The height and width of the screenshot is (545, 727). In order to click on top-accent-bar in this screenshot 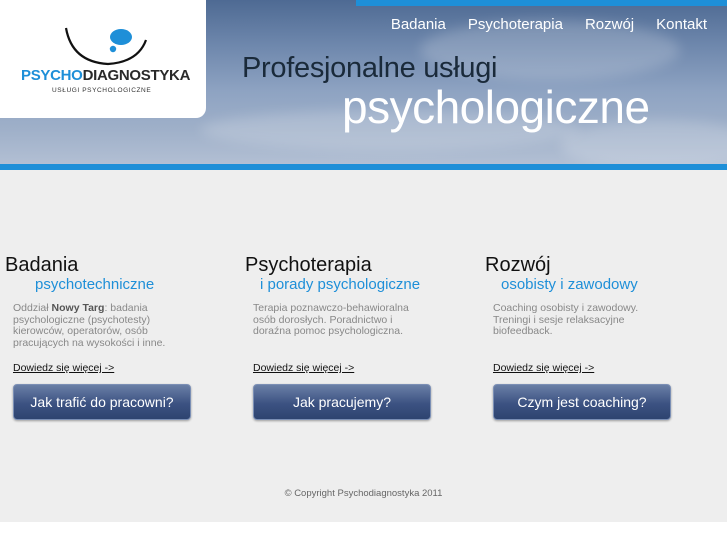, I will do `click(541, 3)`.